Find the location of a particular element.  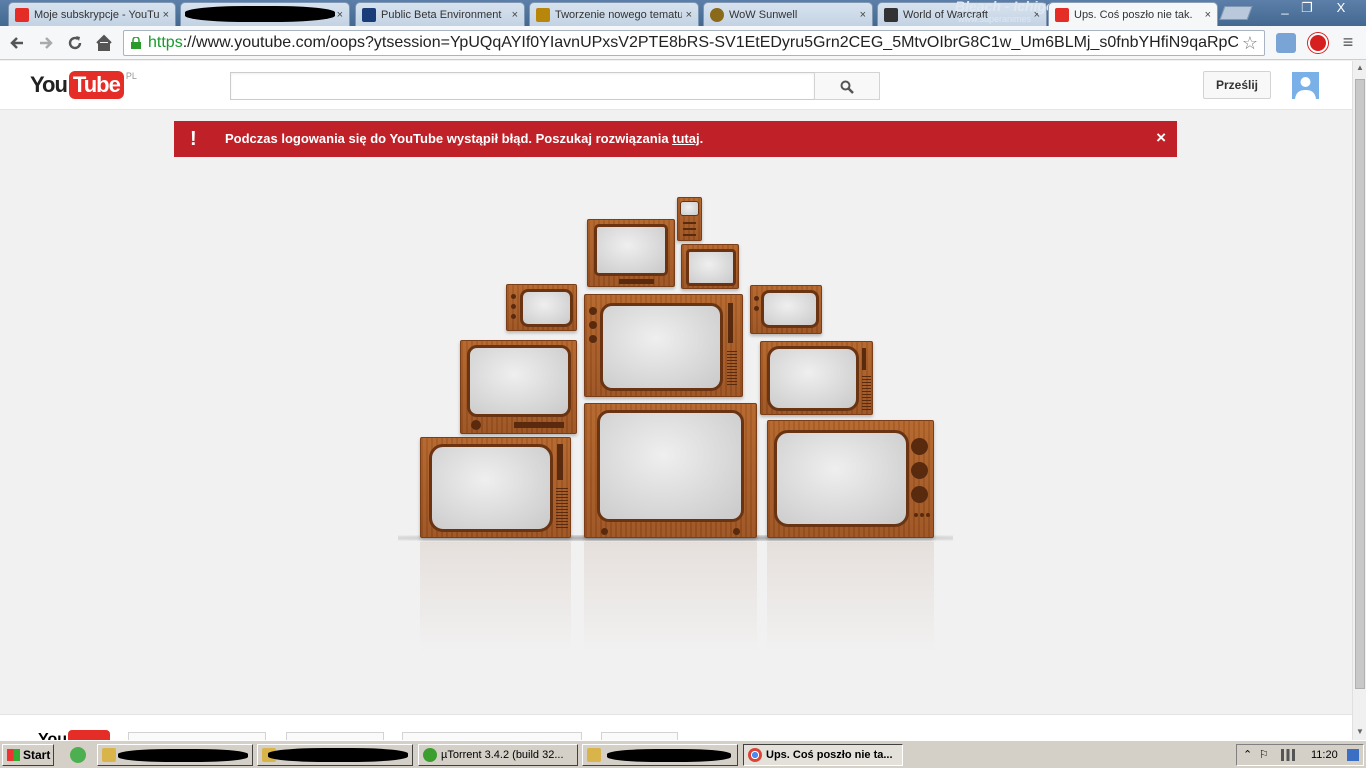

tab-redacted: × is located at coordinates (265, 14).